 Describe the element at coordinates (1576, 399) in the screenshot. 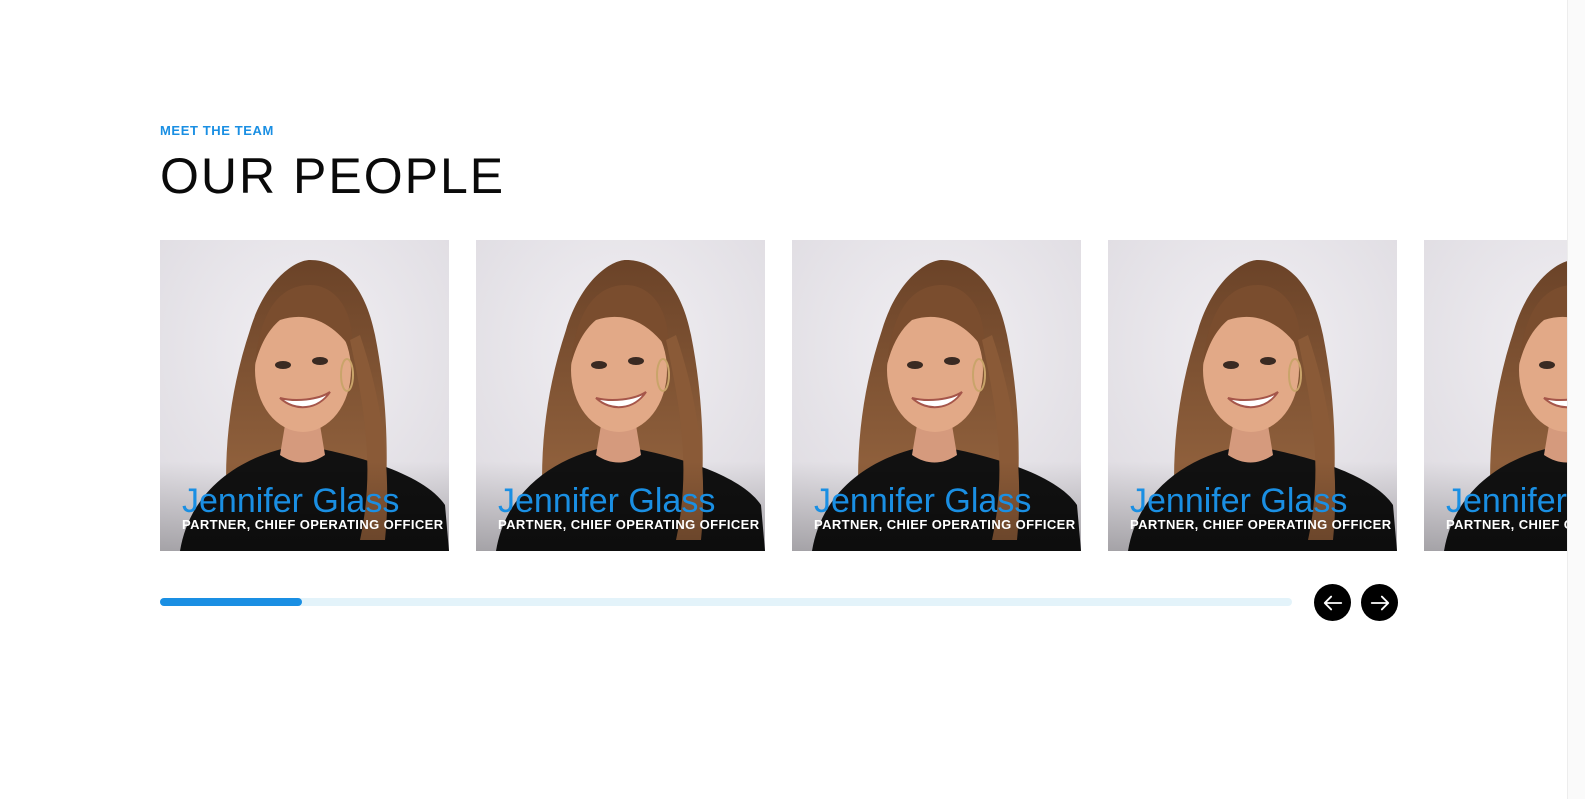

I see `page-scroll-edge` at that location.